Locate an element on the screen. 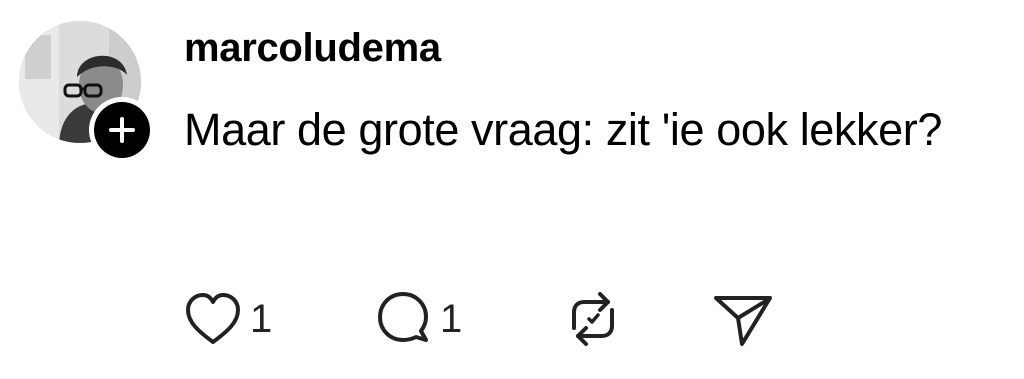 Image resolution: width=1024 pixels, height=379 pixels. username: marcoludema is located at coordinates (312, 48).